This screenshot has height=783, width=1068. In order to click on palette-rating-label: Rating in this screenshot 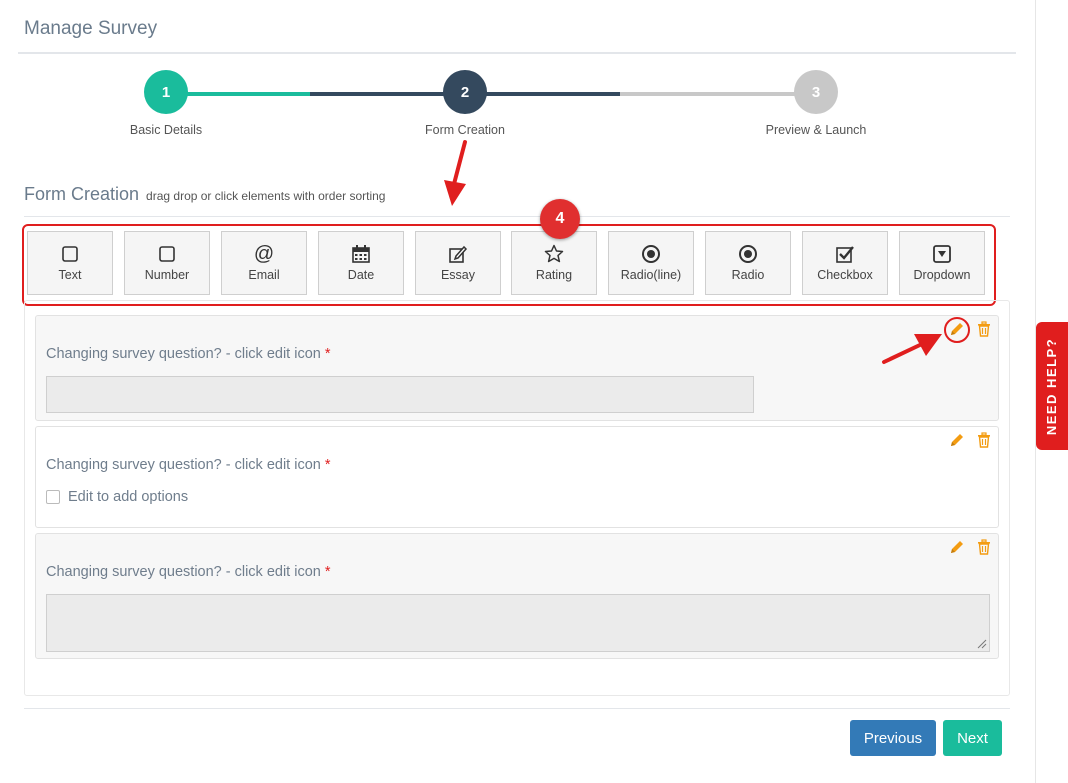, I will do `click(554, 275)`.